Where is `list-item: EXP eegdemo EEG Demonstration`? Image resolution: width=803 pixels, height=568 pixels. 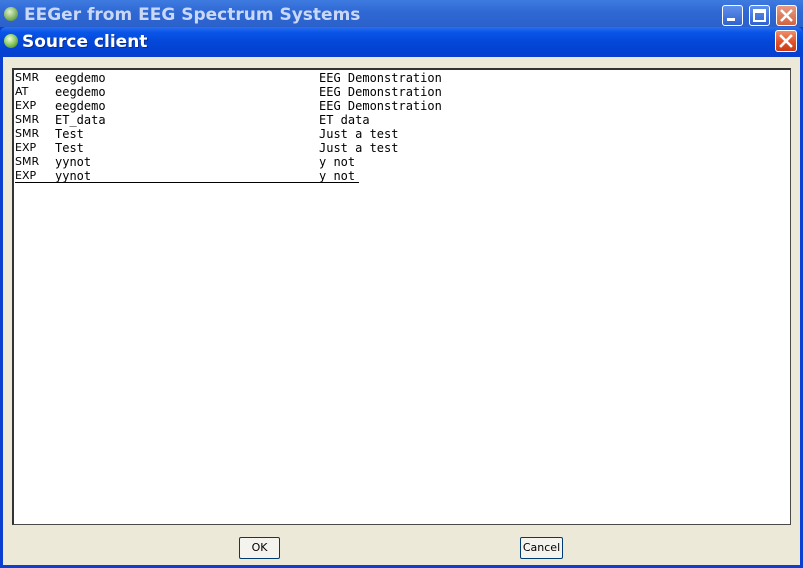
list-item: EXP eegdemo EEG Demonstration is located at coordinates (228, 106).